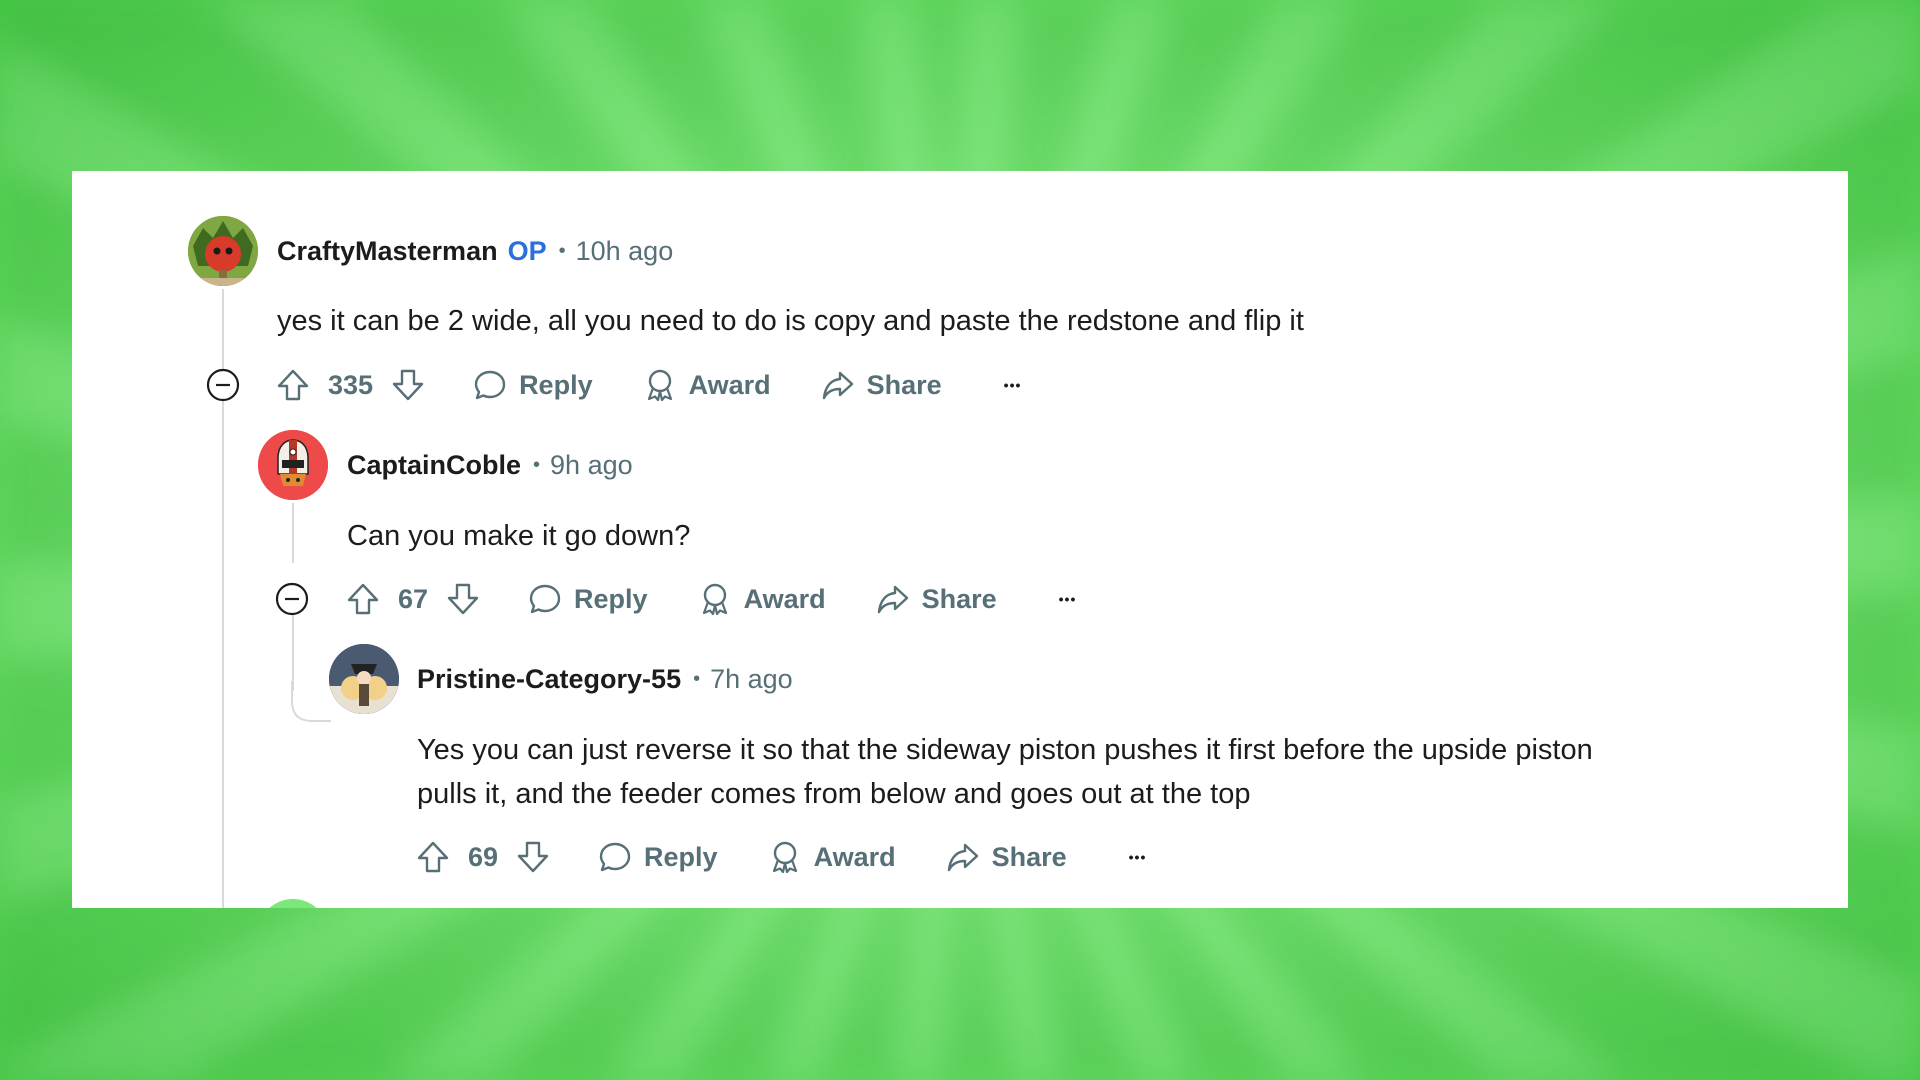 Image resolution: width=1920 pixels, height=1080 pixels. Describe the element at coordinates (387, 251) in the screenshot. I see `author-name: CraftyMasterman` at that location.